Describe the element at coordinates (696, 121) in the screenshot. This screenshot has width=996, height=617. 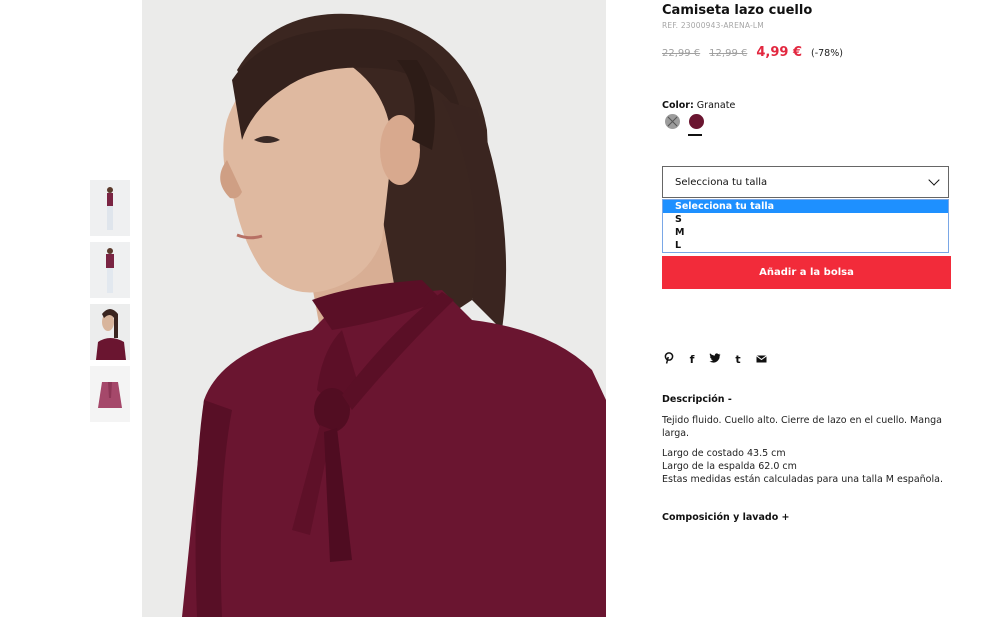
I see `swatch-granate` at that location.